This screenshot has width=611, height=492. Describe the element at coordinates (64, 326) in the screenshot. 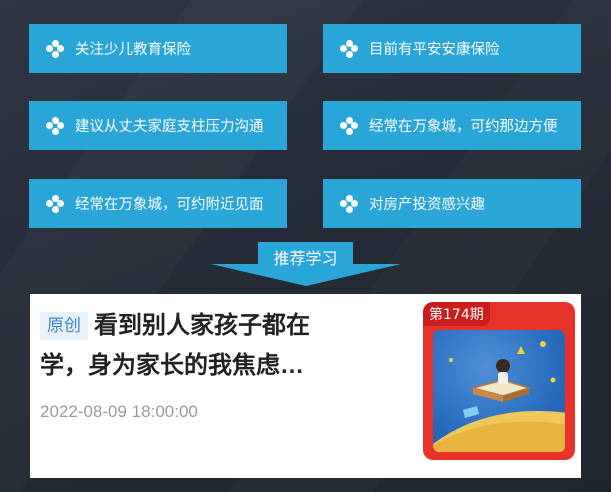

I see `original-badge: 原创` at that location.